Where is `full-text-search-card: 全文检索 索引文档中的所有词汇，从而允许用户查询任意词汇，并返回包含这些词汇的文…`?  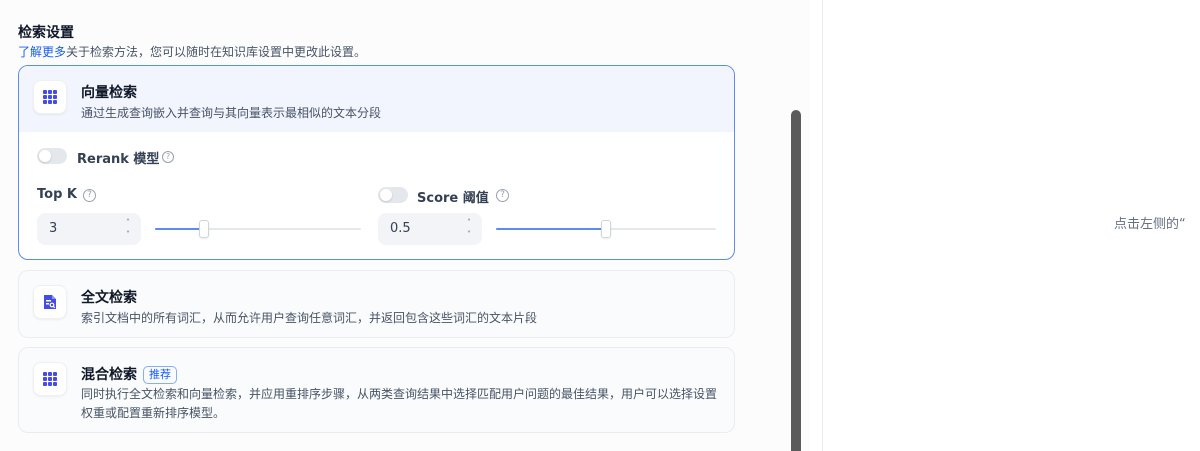 full-text-search-card: 全文检索 索引文档中的所有词汇，从而允许用户查询任意词汇，并返回包含这些词汇的文… is located at coordinates (376, 304).